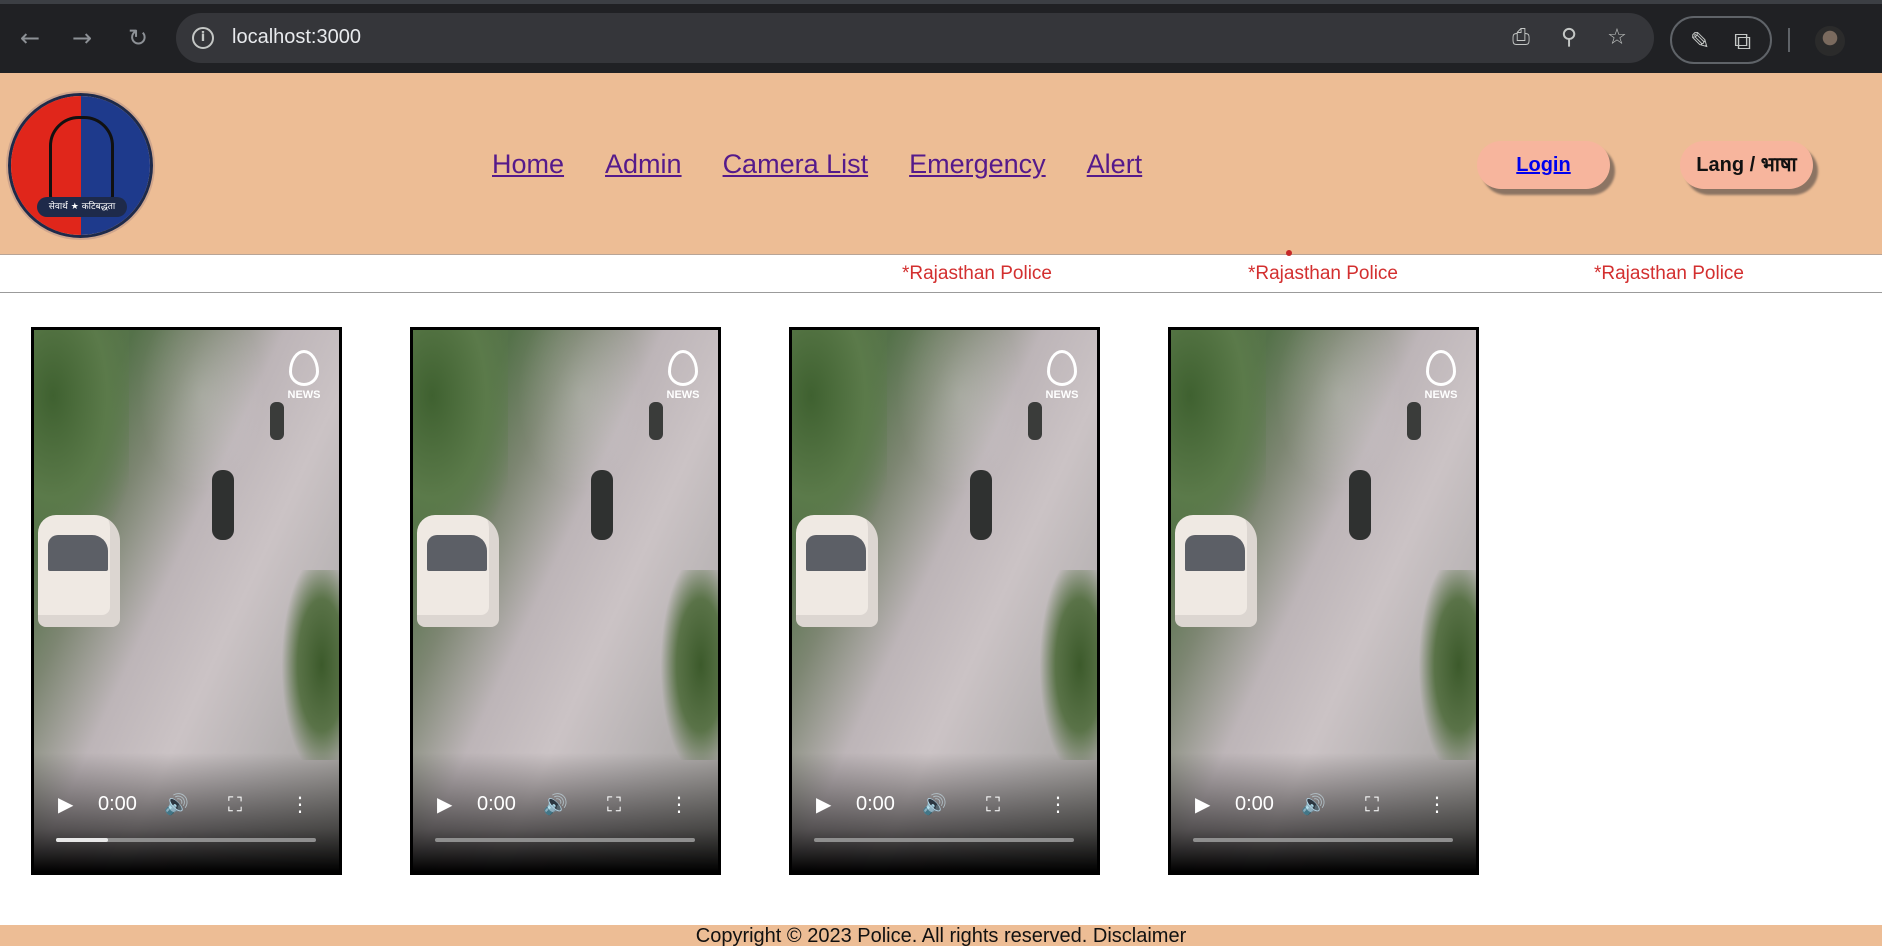 This screenshot has width=1882, height=947. What do you see at coordinates (81, 160) in the screenshot?
I see `emblem-icon` at bounding box center [81, 160].